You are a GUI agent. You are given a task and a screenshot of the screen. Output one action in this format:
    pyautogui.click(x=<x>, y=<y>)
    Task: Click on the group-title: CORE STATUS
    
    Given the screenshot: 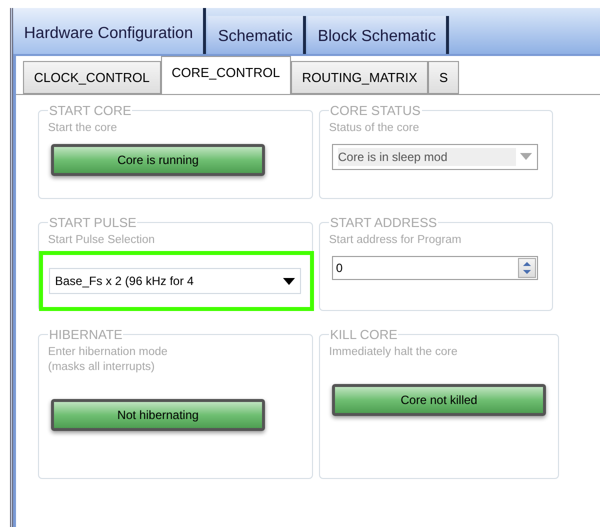 What is the action you would take?
    pyautogui.click(x=375, y=111)
    